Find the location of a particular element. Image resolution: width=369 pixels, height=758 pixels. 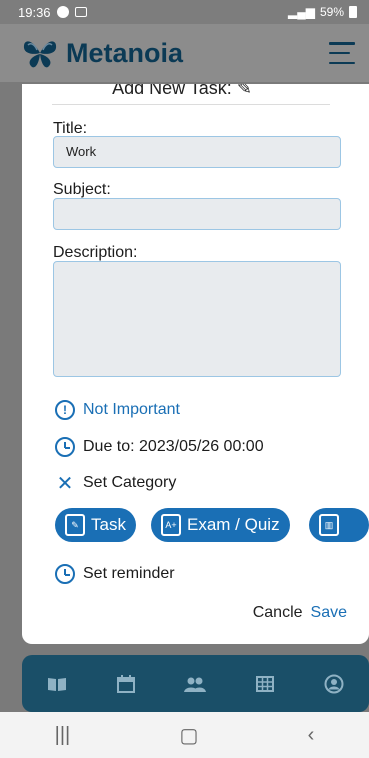

status-left: 19:36 is located at coordinates (52, 12).